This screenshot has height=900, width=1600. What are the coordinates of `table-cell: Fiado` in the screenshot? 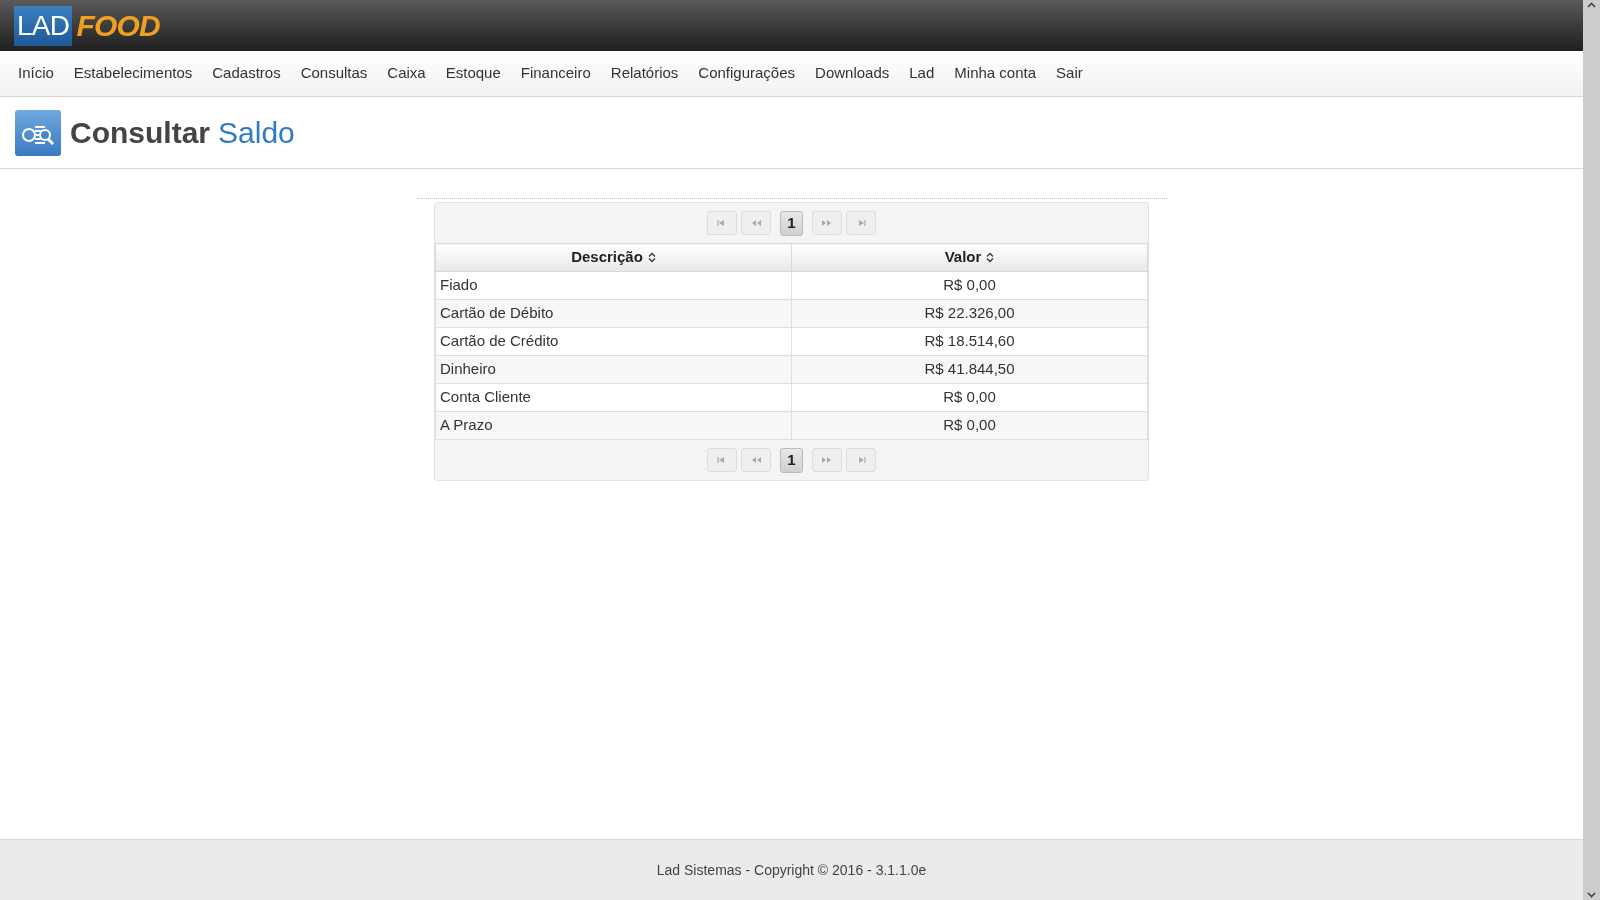 It's located at (613, 285).